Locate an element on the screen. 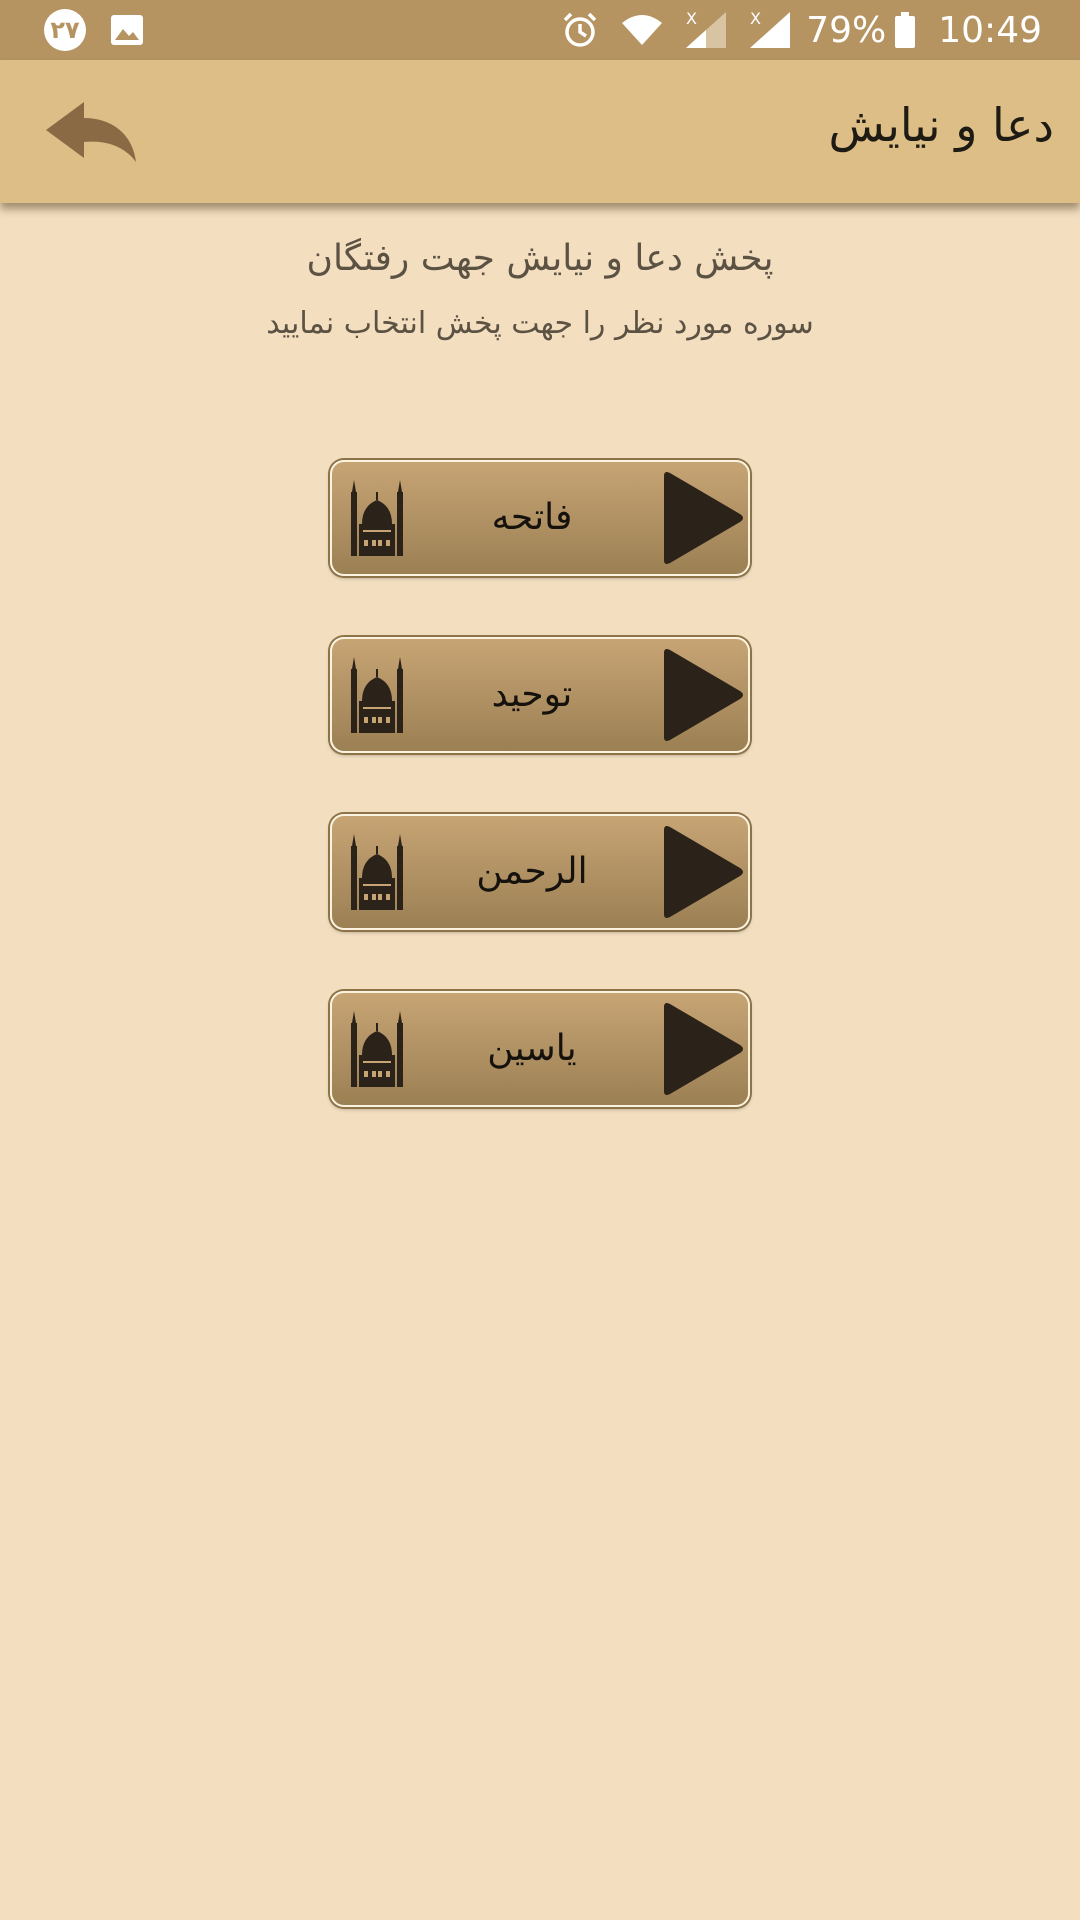 This screenshot has width=1080, height=1920. image-icon is located at coordinates (127, 32).